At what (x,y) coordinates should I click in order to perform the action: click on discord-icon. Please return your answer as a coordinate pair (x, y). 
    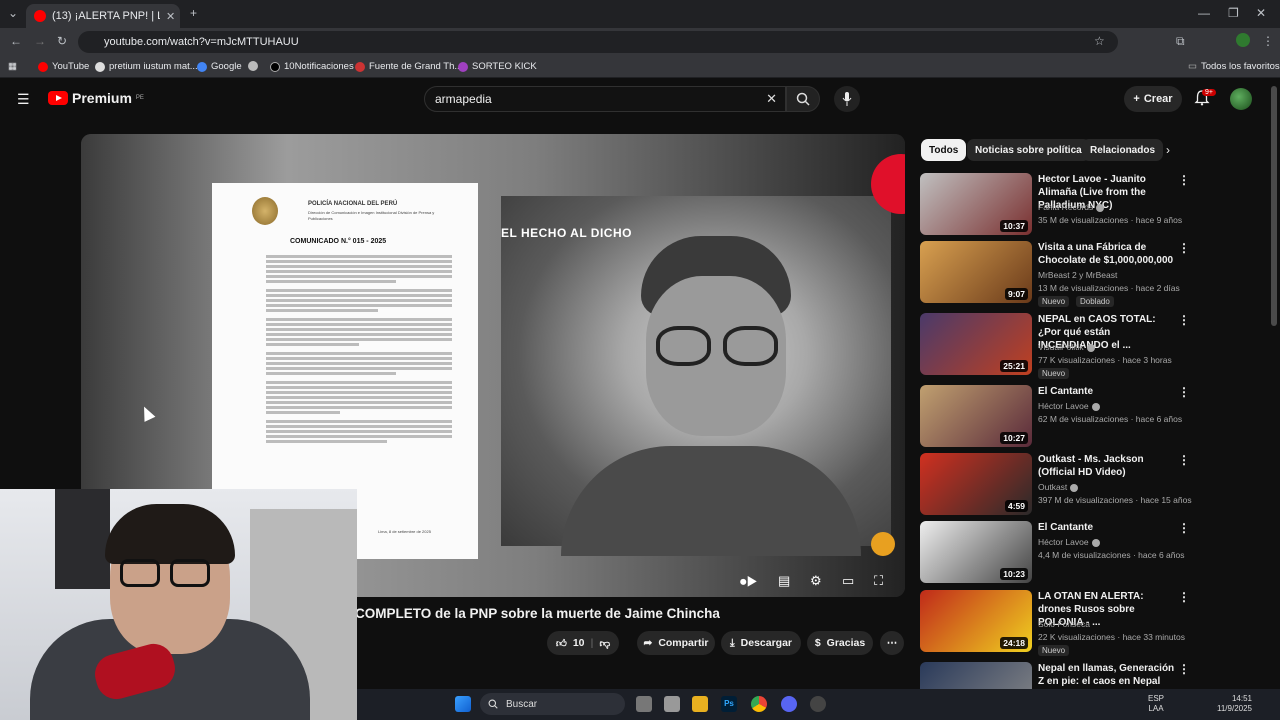
    Looking at the image, I should click on (789, 704).